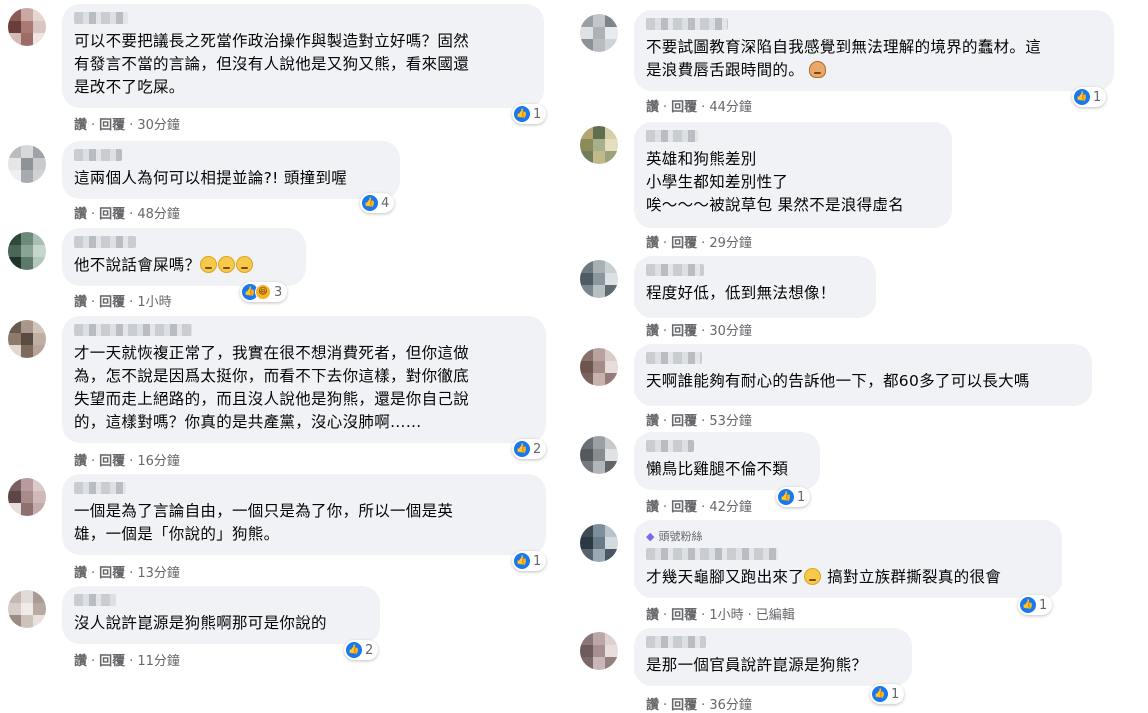  I want to click on timestamp-link: 16分鐘, so click(158, 461).